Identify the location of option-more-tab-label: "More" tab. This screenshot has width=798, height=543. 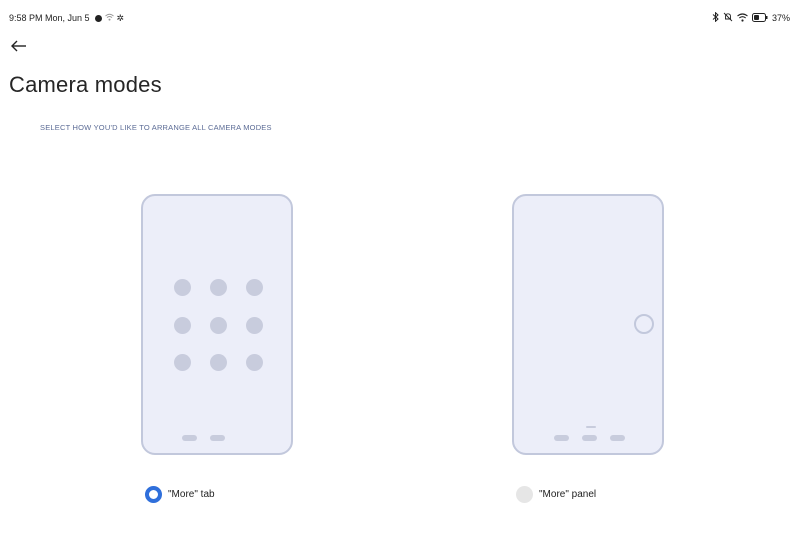
(191, 494).